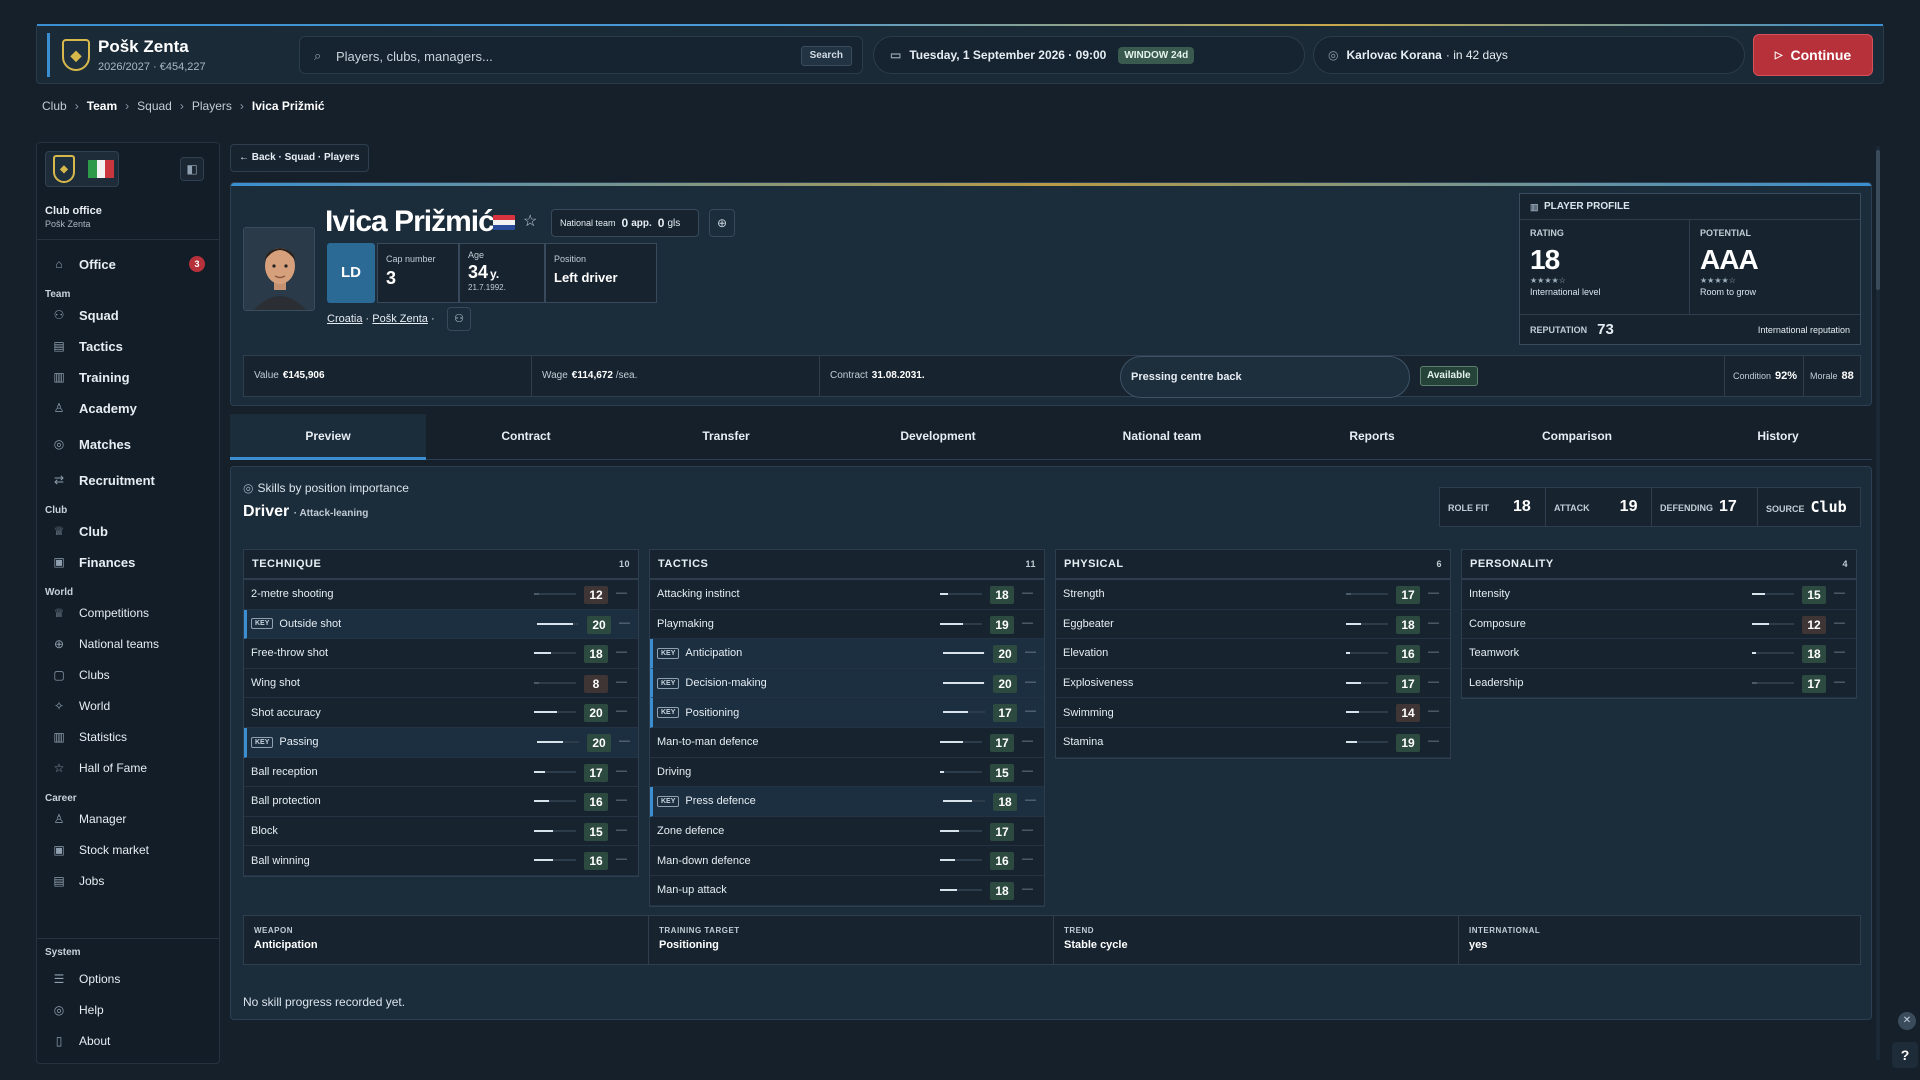  Describe the element at coordinates (1367, 653) in the screenshot. I see `skill-progress-bar` at that location.